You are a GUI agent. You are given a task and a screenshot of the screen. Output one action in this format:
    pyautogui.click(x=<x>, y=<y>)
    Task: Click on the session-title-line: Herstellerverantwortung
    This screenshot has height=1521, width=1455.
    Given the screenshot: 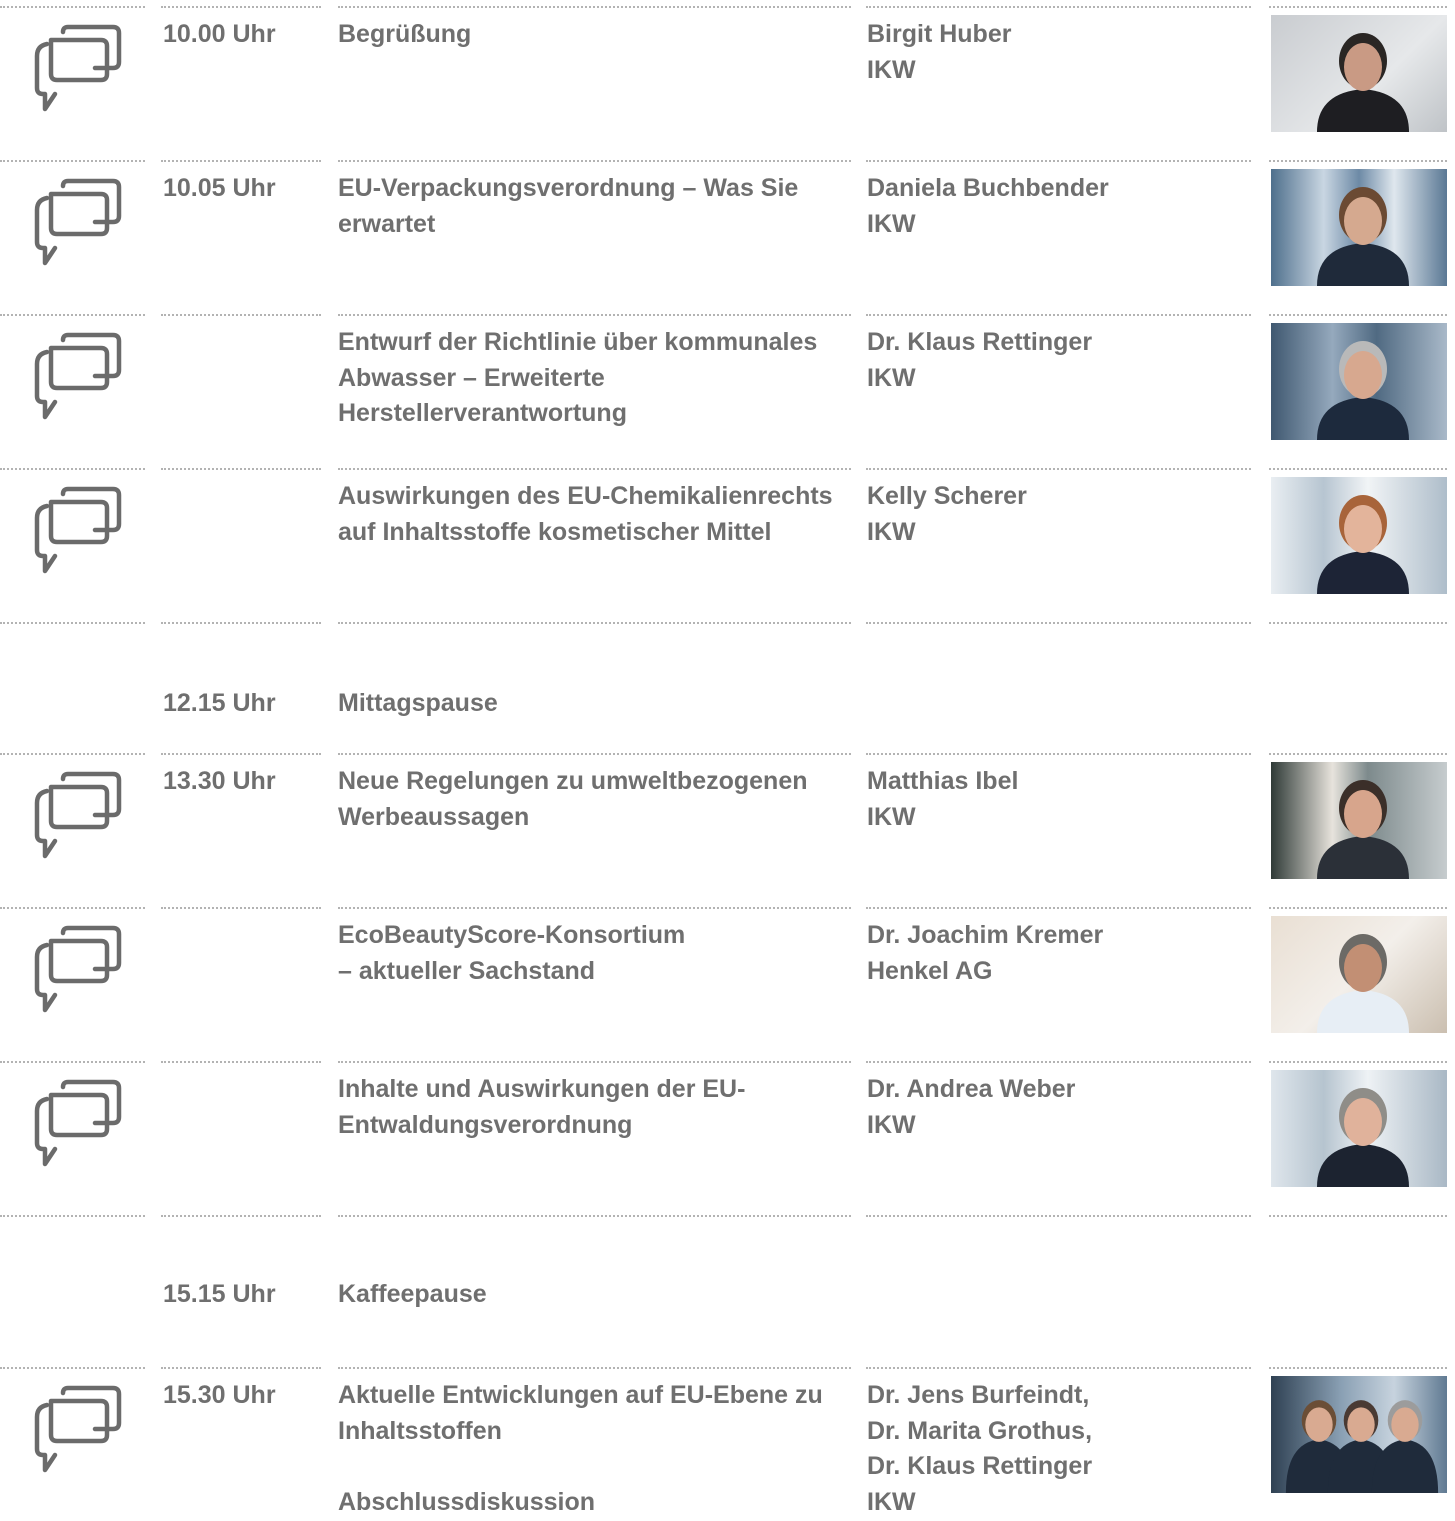 What is the action you would take?
    pyautogui.click(x=482, y=413)
    